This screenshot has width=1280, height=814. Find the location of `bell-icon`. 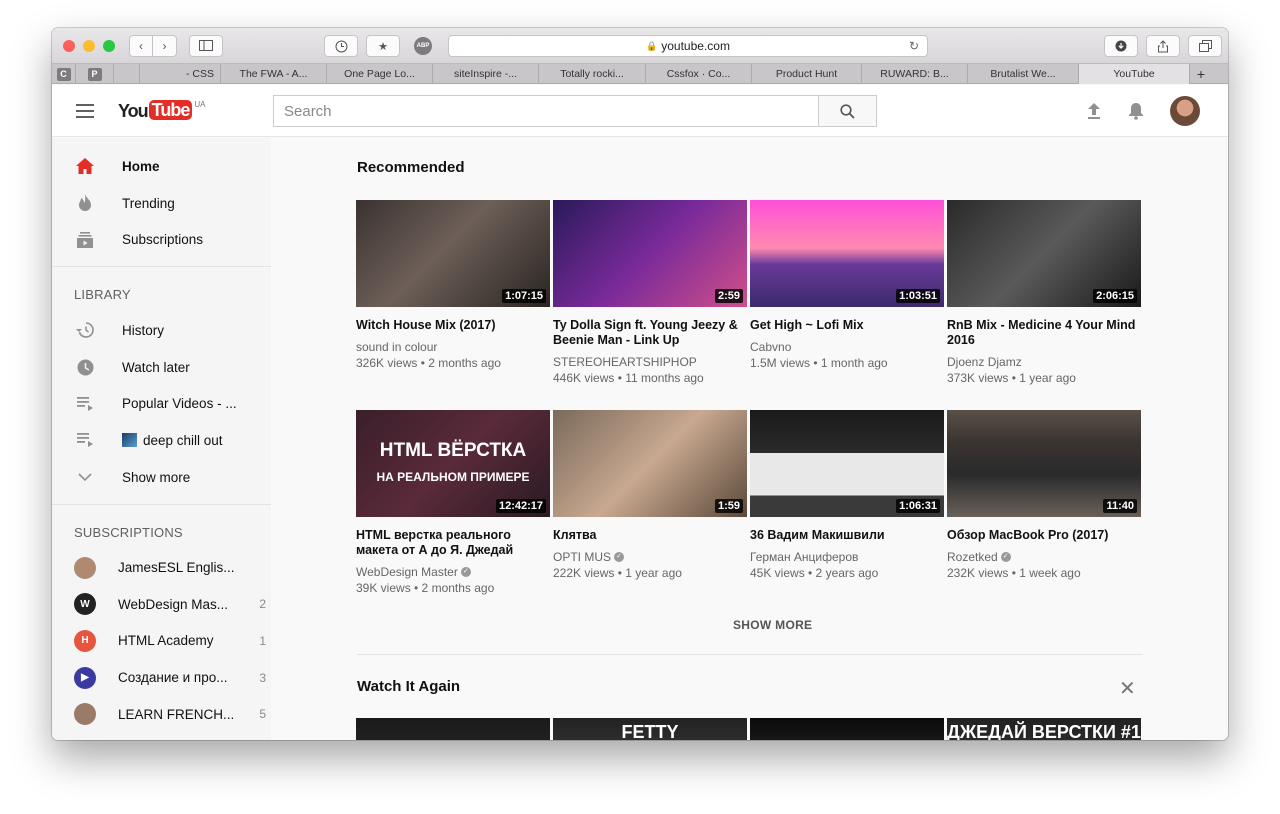

bell-icon is located at coordinates (1136, 111).